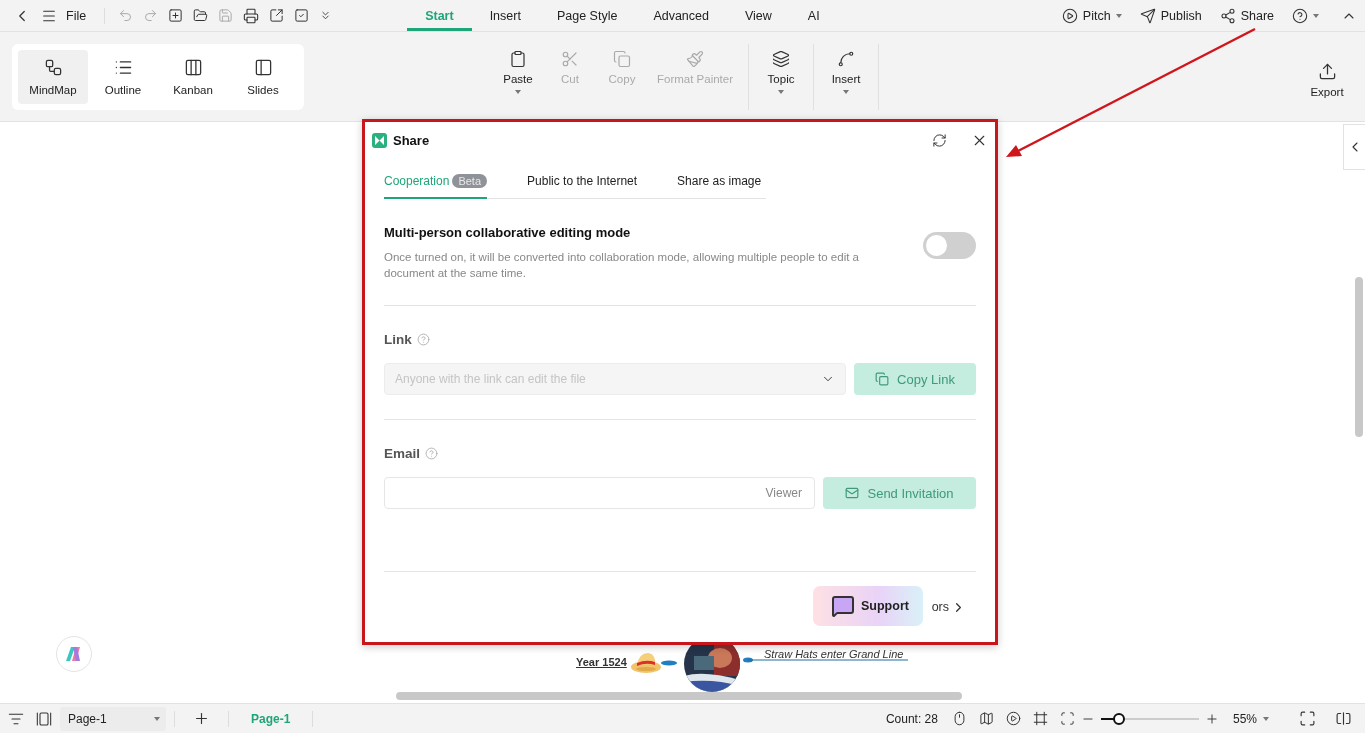 Image resolution: width=1365 pixels, height=733 pixels. Describe the element at coordinates (911, 718) in the screenshot. I see `count-text: Count: 28` at that location.